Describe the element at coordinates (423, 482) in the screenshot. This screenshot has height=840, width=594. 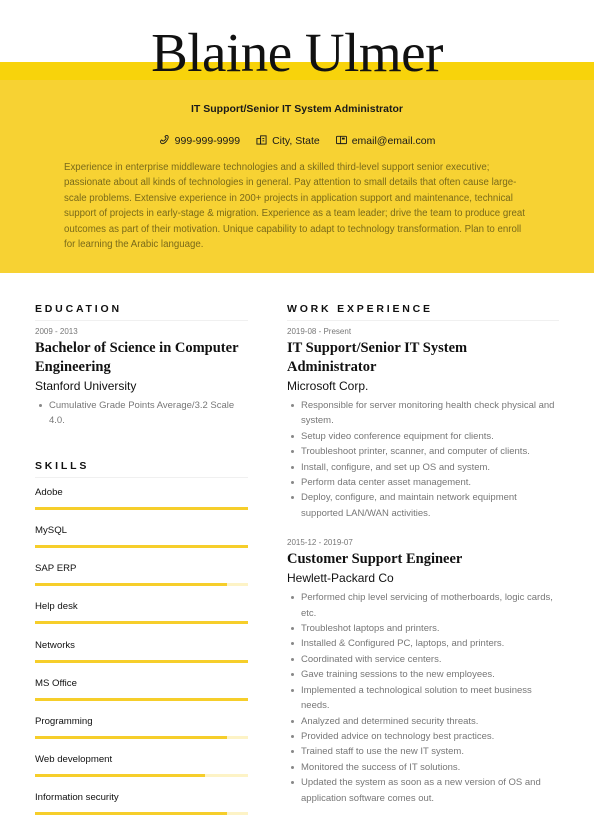
I see `job-responsibility-item: Perform data center asset management.` at that location.